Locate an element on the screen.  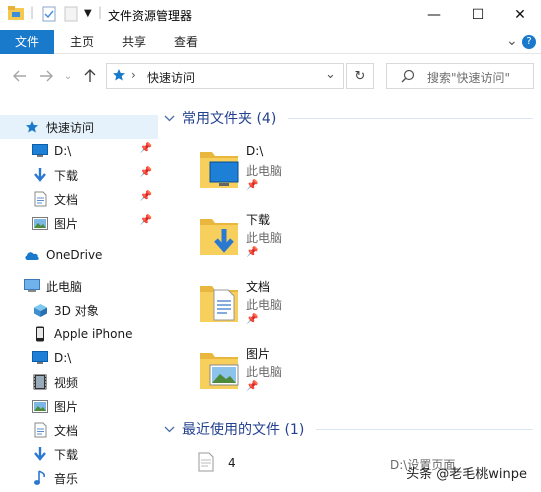
sidebar-item-pictures: 图片 📌 is located at coordinates (79, 223).